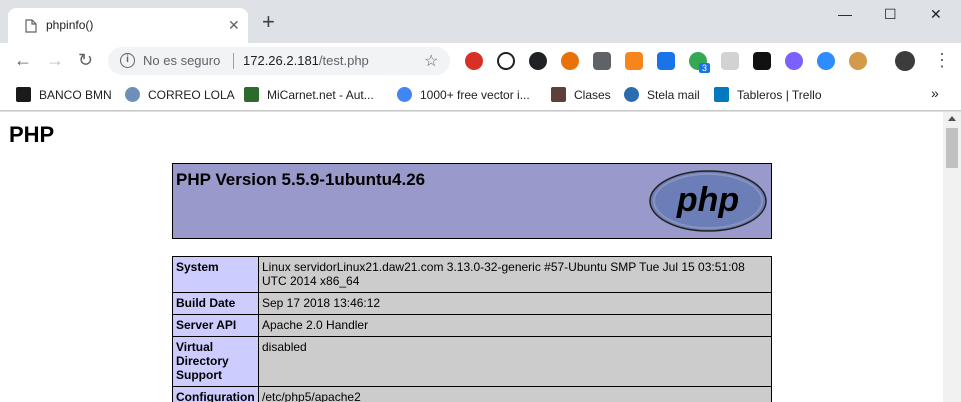  I want to click on minimize-button: —, so click(845, 14).